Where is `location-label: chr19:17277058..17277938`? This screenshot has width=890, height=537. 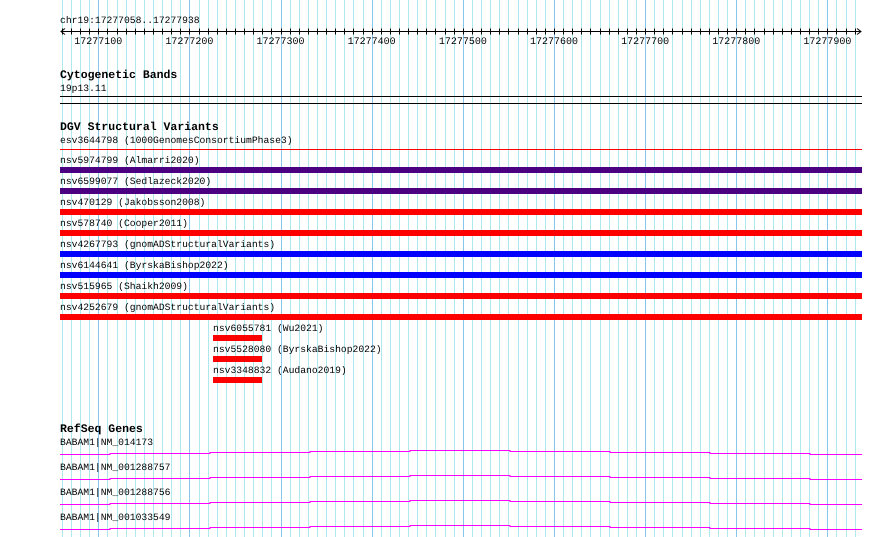
location-label: chr19:17277058..17277938 is located at coordinates (130, 20).